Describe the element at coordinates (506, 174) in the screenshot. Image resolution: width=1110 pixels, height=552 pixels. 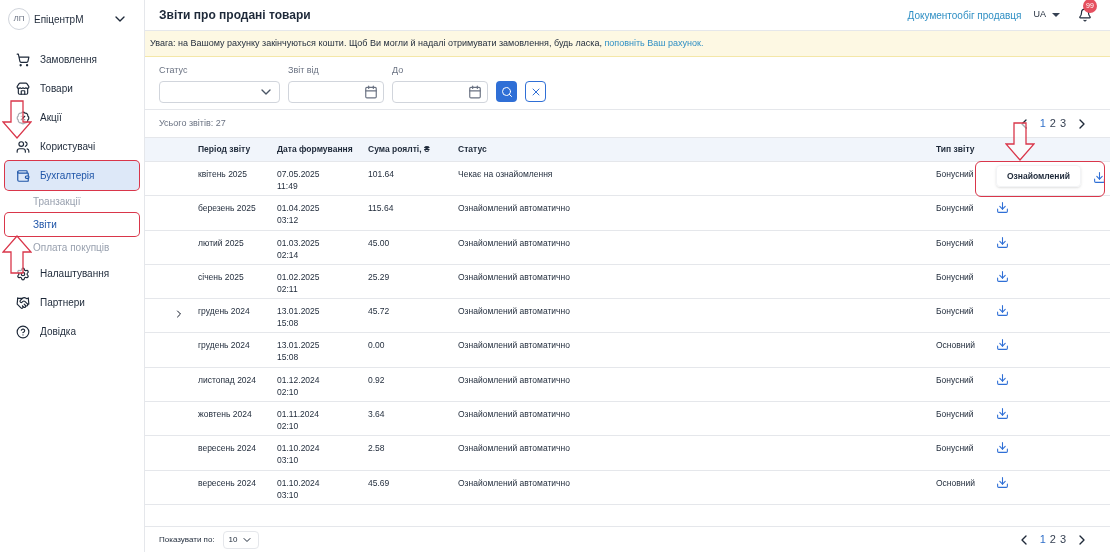
I see `table-cell-text: Чекає на ознайомлення` at that location.